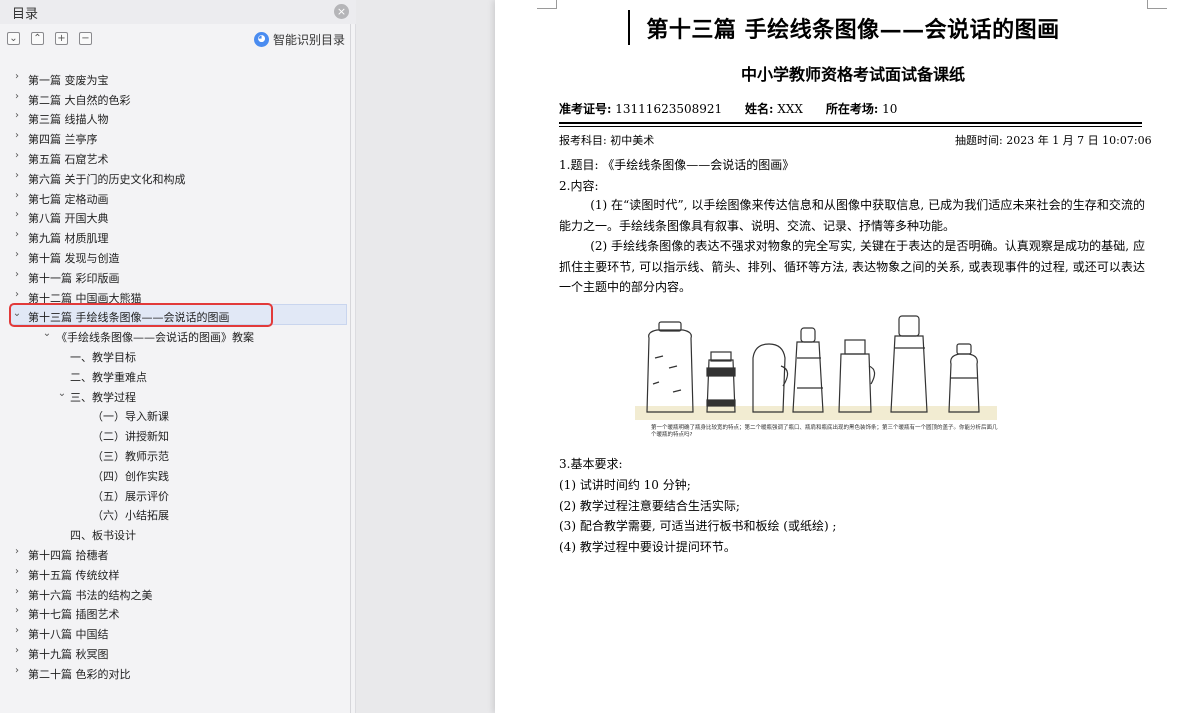 The height and width of the screenshot is (713, 1191). I want to click on candidate-info: 准考证号: 13111623508921 姓名: XXX 所在考场: 10, so click(728, 108).